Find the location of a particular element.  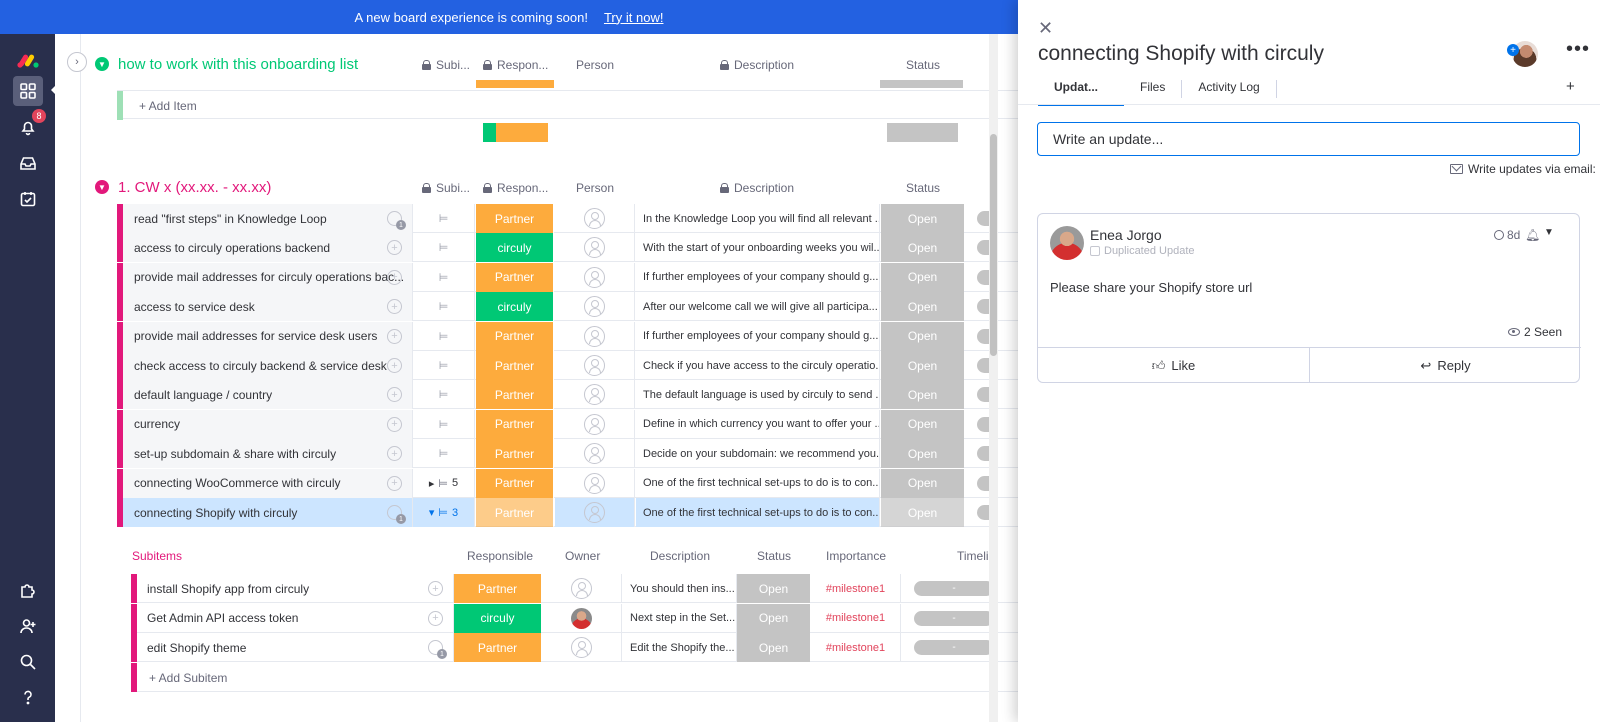

group-title: how to work with this onboarding list is located at coordinates (238, 64).